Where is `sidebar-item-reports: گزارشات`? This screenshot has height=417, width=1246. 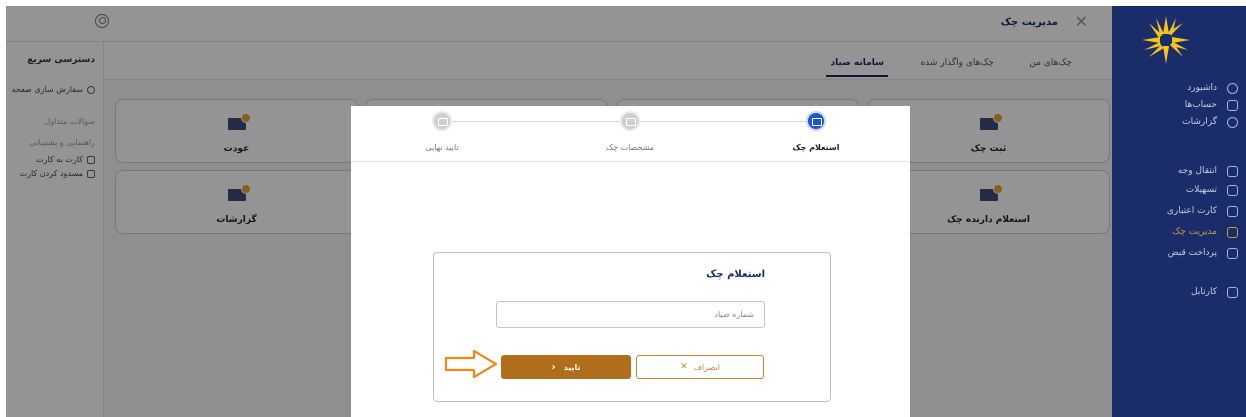
sidebar-item-reports: گزارشات is located at coordinates (1179, 122).